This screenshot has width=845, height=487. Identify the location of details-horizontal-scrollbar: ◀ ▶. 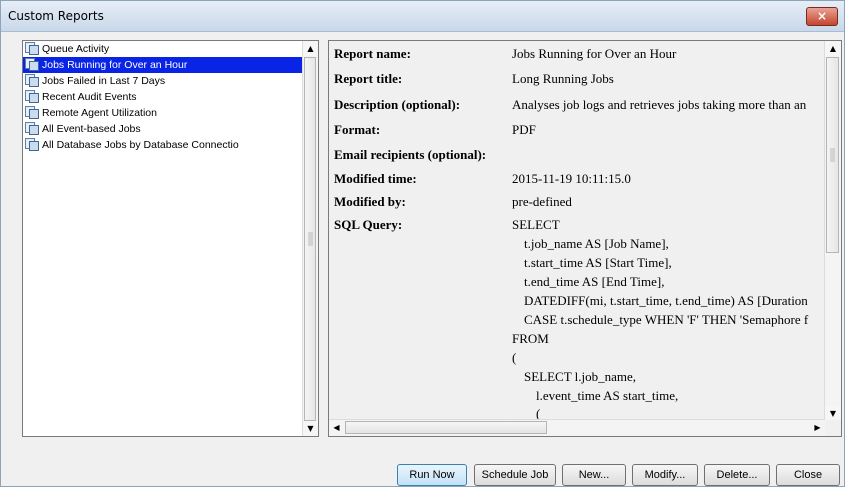
(577, 427).